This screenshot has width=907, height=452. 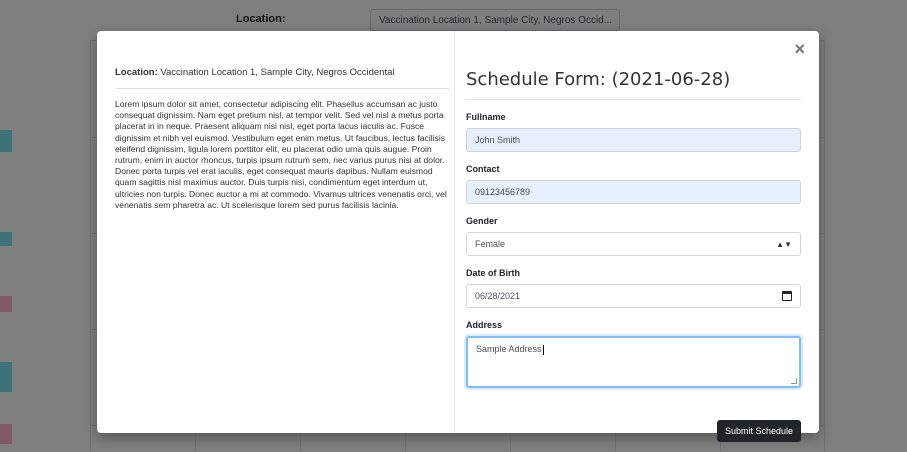 What do you see at coordinates (799, 49) in the screenshot?
I see `close-icon: ×` at bounding box center [799, 49].